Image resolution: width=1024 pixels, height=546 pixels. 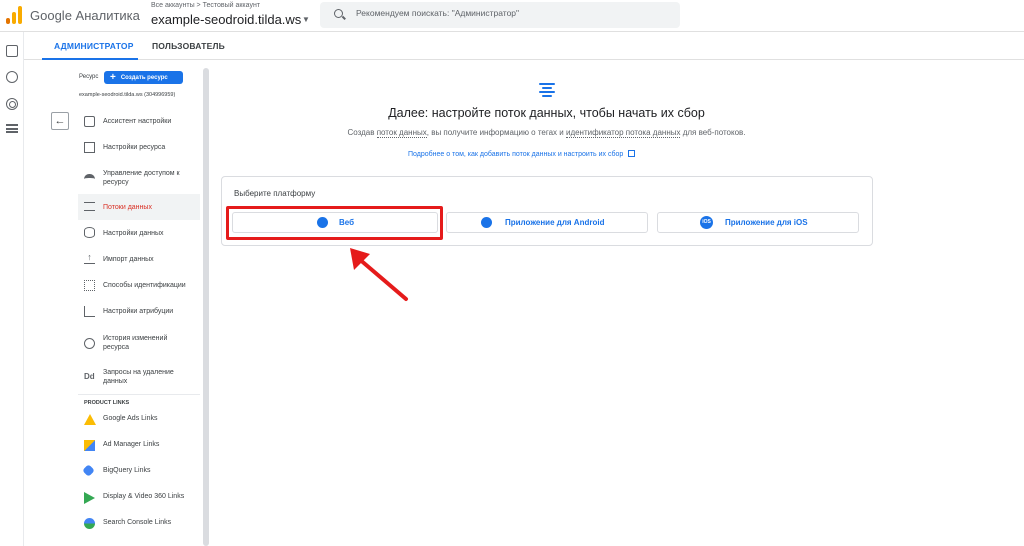 I want to click on search-input, so click(x=506, y=13).